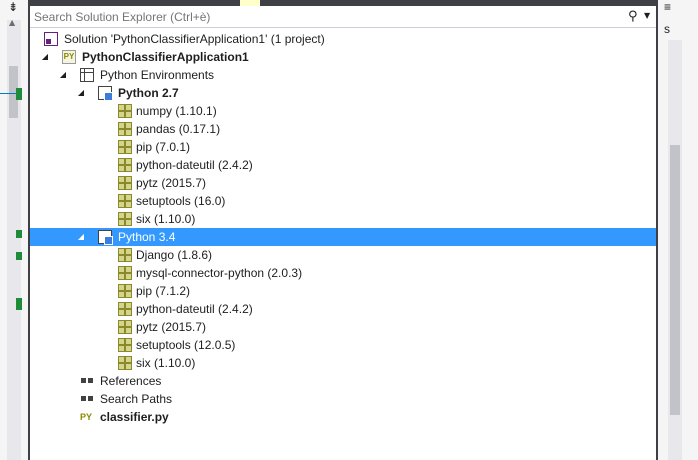  I want to click on package-row: pip (7.1.2), so click(343, 291).